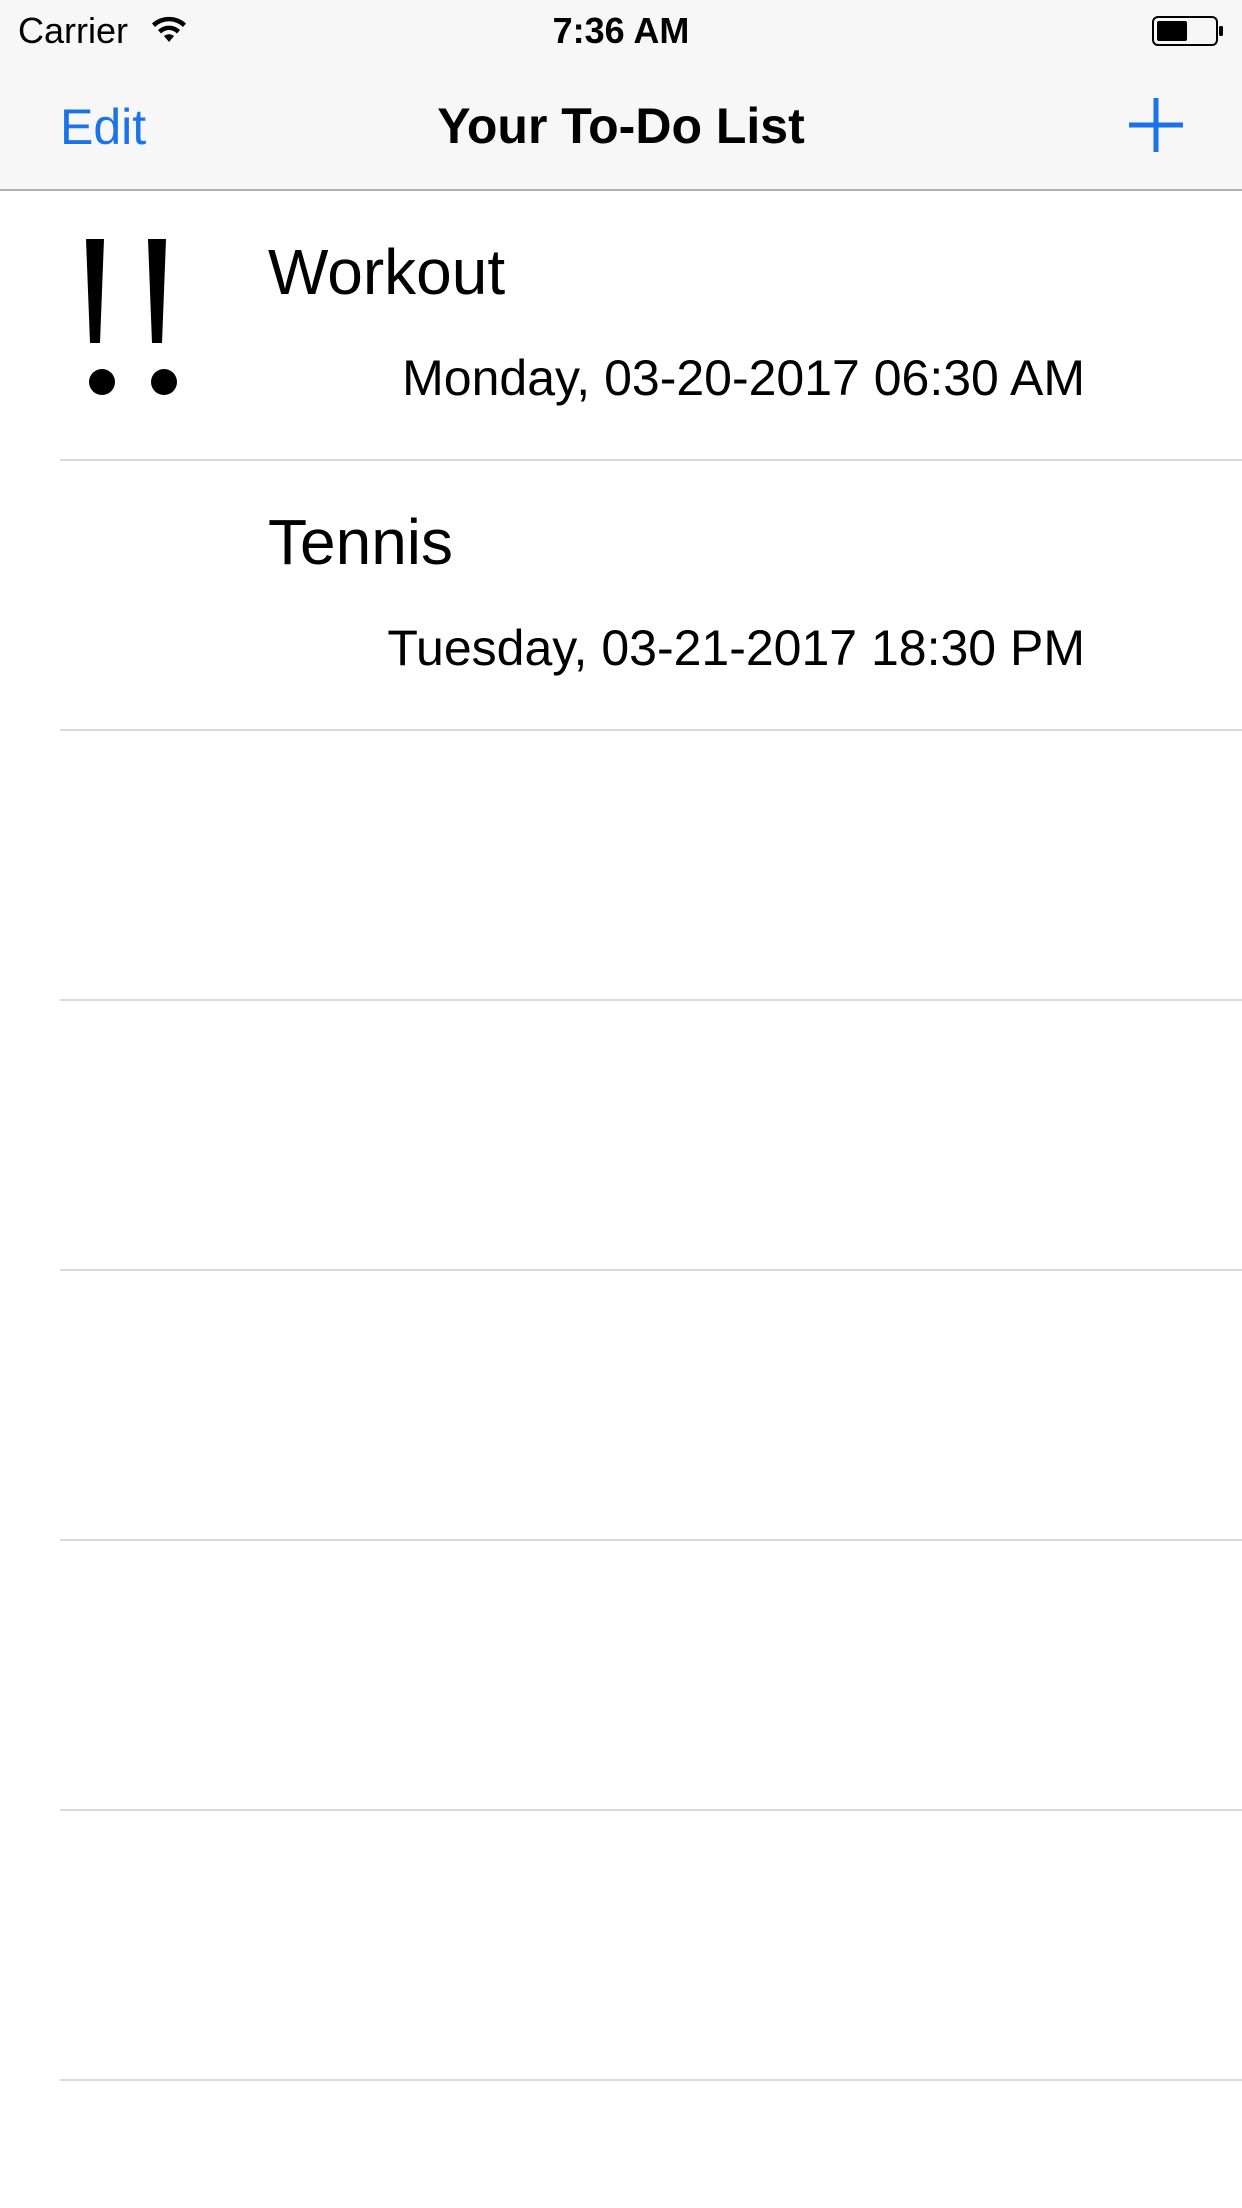 The width and height of the screenshot is (1242, 2208). I want to click on page-title: Your To-Do List, so click(621, 126).